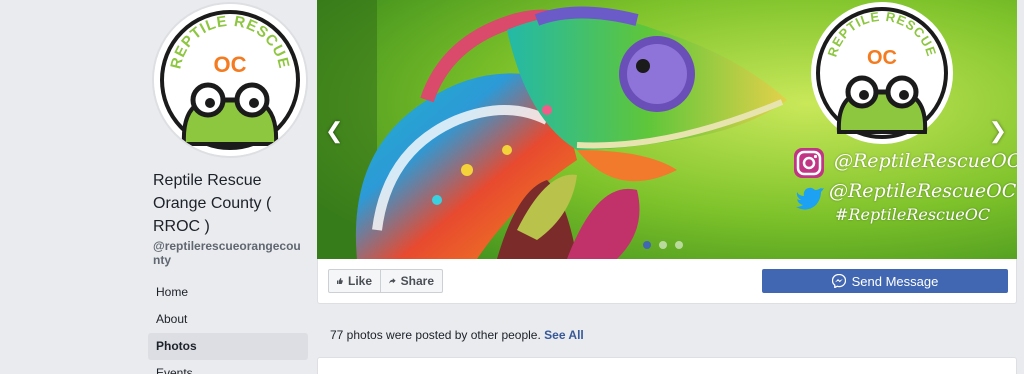  Describe the element at coordinates (392, 281) in the screenshot. I see `share-arrow-icon` at that location.